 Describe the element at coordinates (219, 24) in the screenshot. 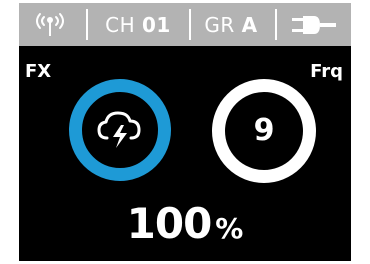

I see `group-label: GR` at that location.